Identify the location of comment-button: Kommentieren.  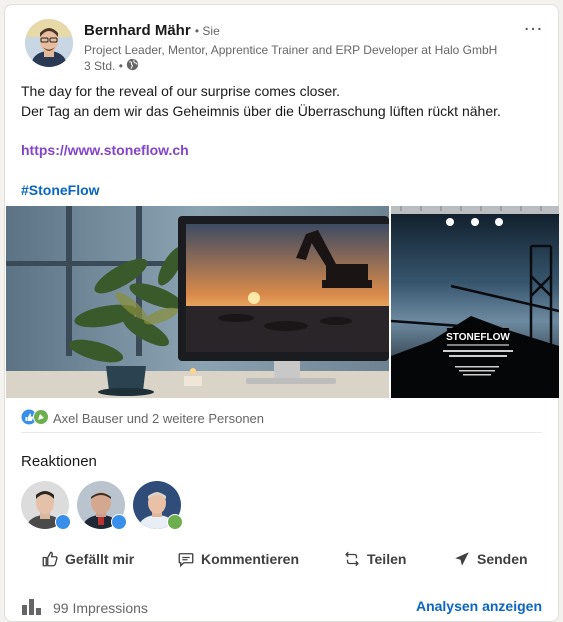
(238, 559).